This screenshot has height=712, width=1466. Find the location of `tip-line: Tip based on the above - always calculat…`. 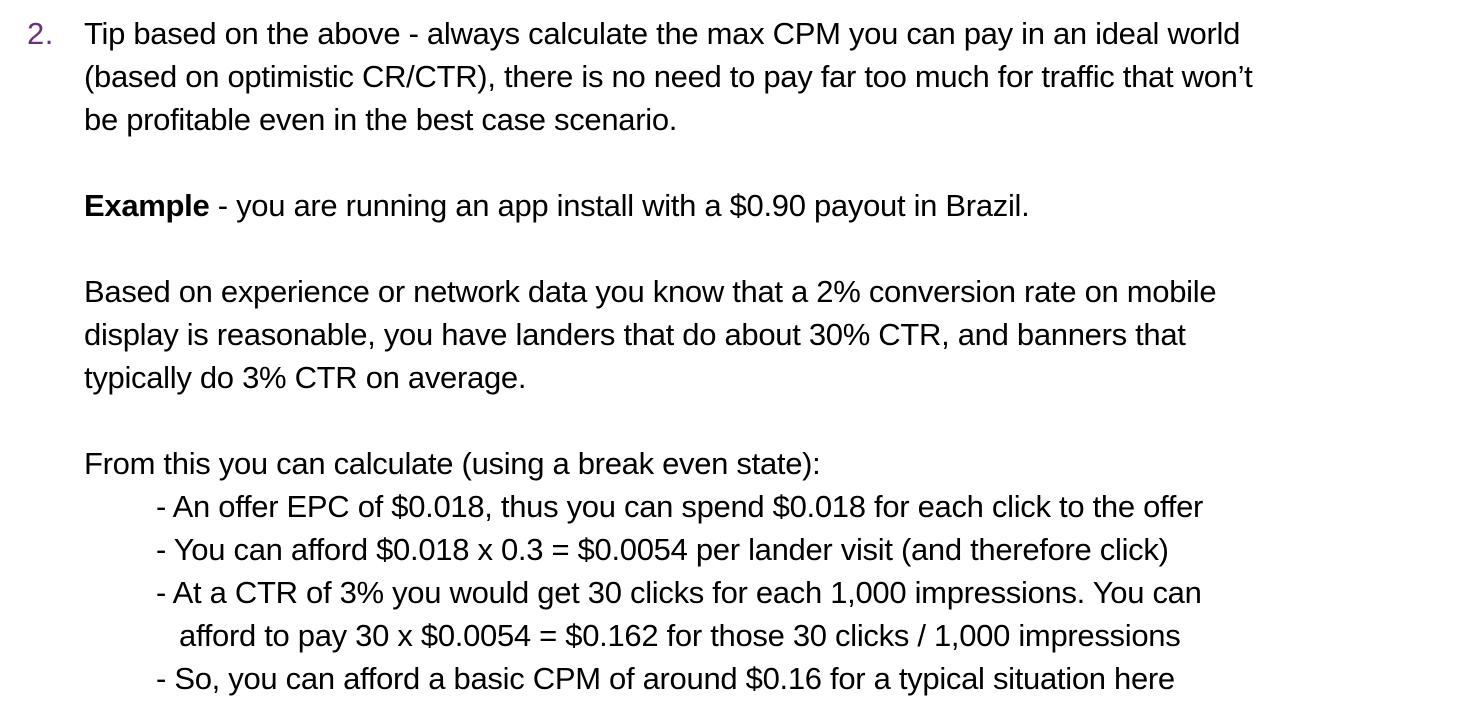

tip-line: Tip based on the above - always calculat… is located at coordinates (662, 33).